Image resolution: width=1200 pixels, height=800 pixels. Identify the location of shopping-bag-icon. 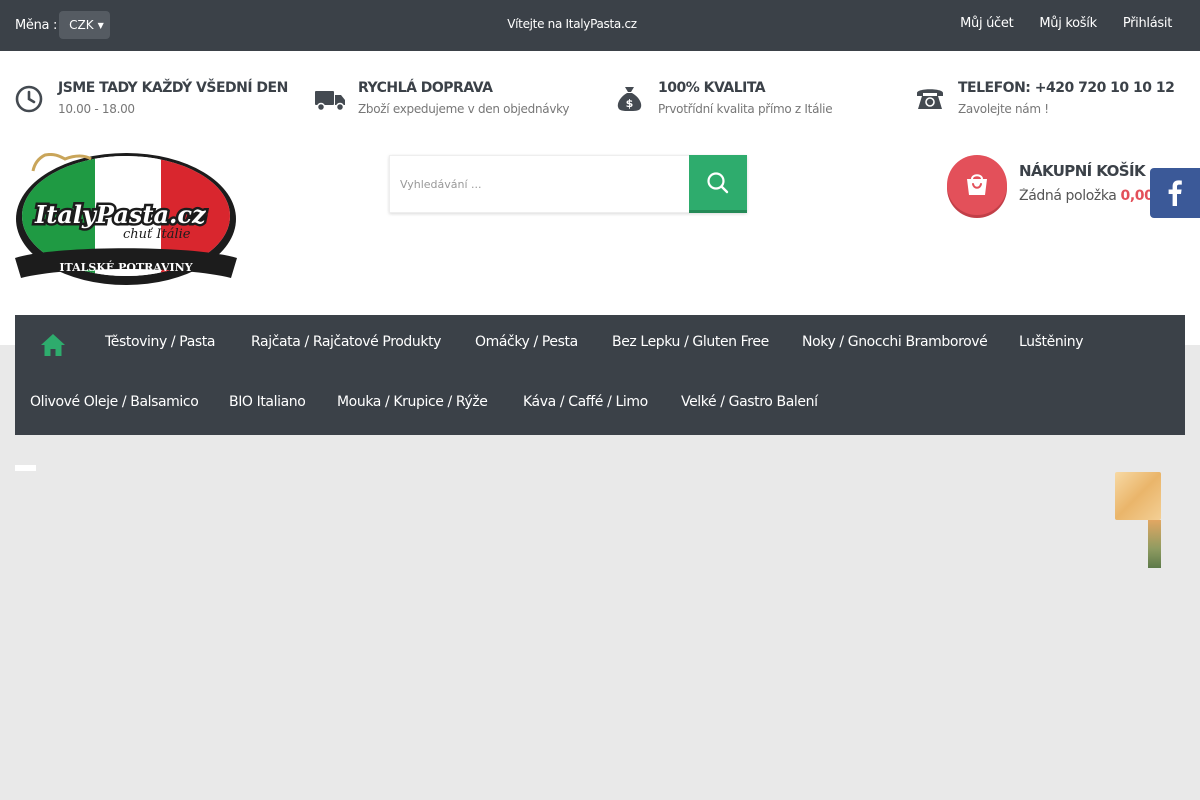
(977, 184).